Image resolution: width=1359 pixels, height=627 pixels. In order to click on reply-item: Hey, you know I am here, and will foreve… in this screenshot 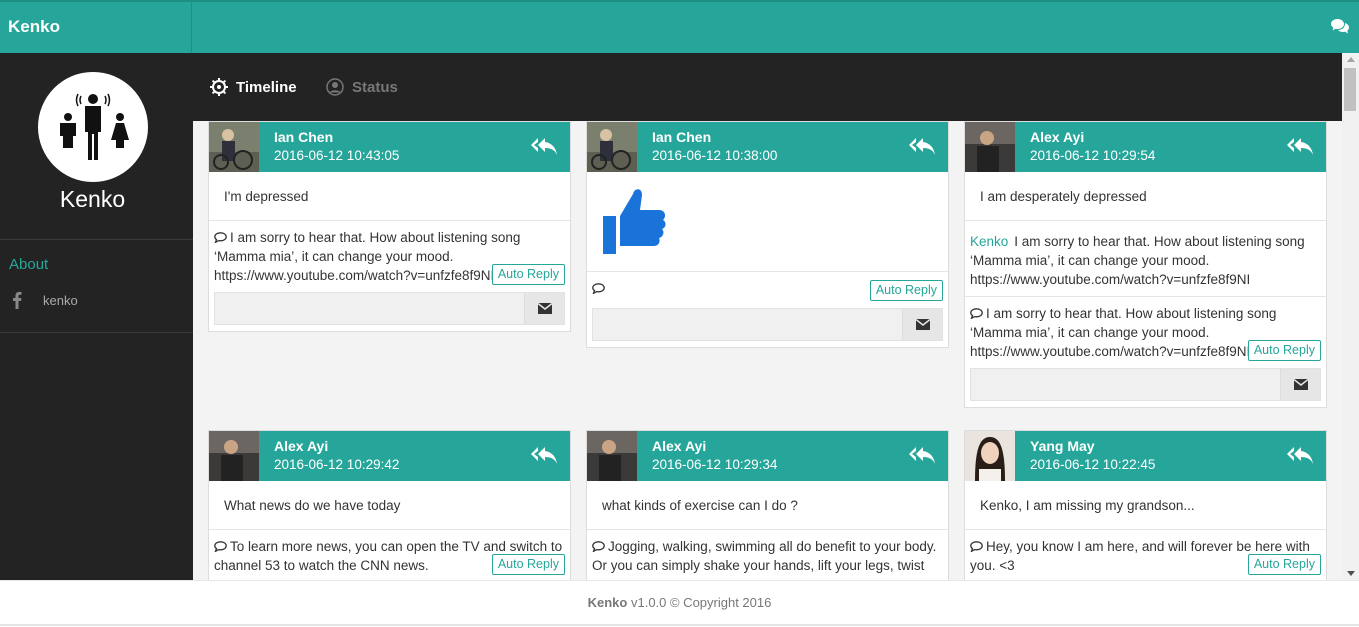, I will do `click(1145, 555)`.